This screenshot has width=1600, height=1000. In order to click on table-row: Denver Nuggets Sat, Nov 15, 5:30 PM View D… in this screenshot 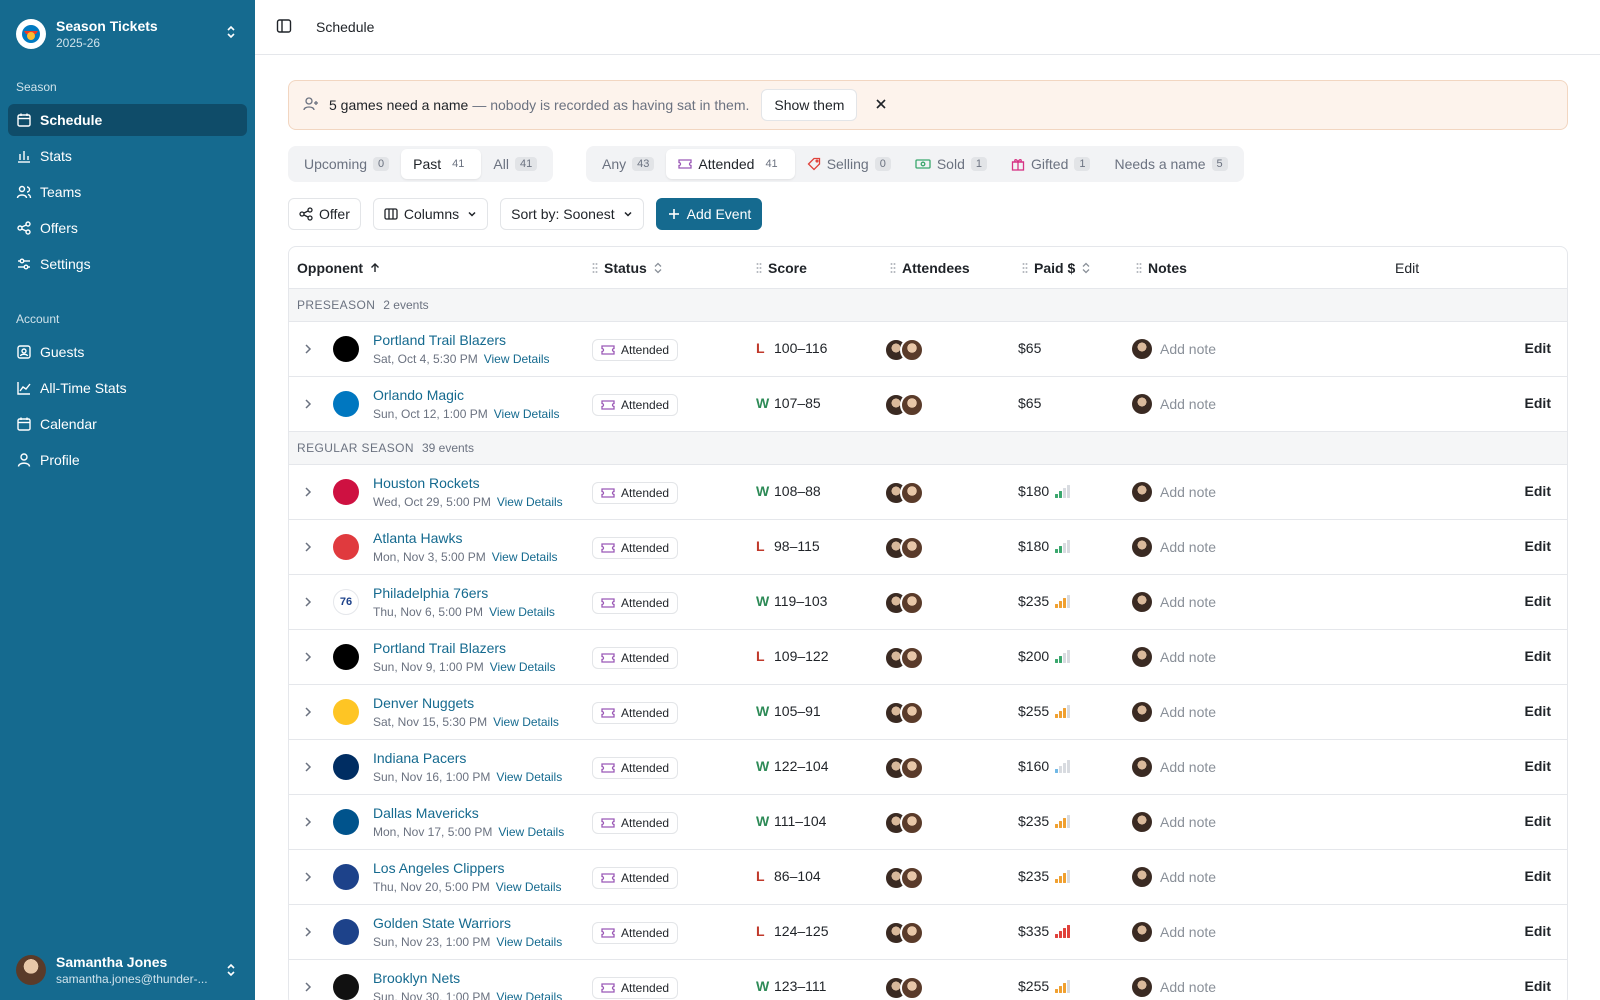, I will do `click(928, 712)`.